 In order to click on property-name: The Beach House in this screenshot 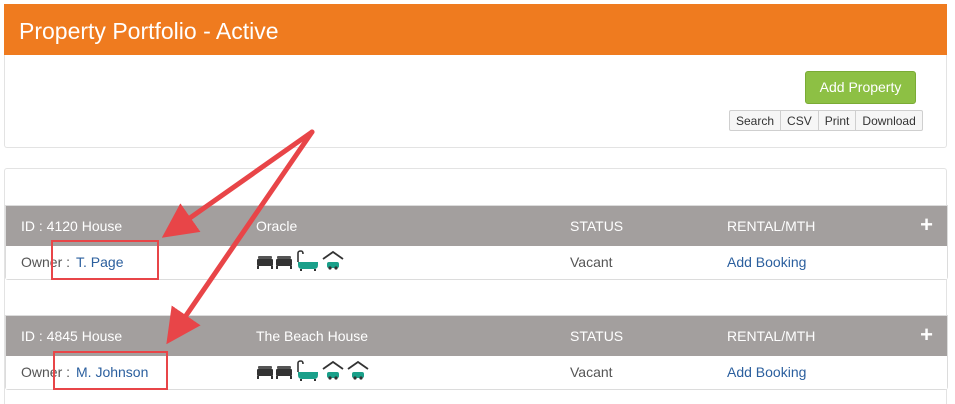, I will do `click(312, 336)`.